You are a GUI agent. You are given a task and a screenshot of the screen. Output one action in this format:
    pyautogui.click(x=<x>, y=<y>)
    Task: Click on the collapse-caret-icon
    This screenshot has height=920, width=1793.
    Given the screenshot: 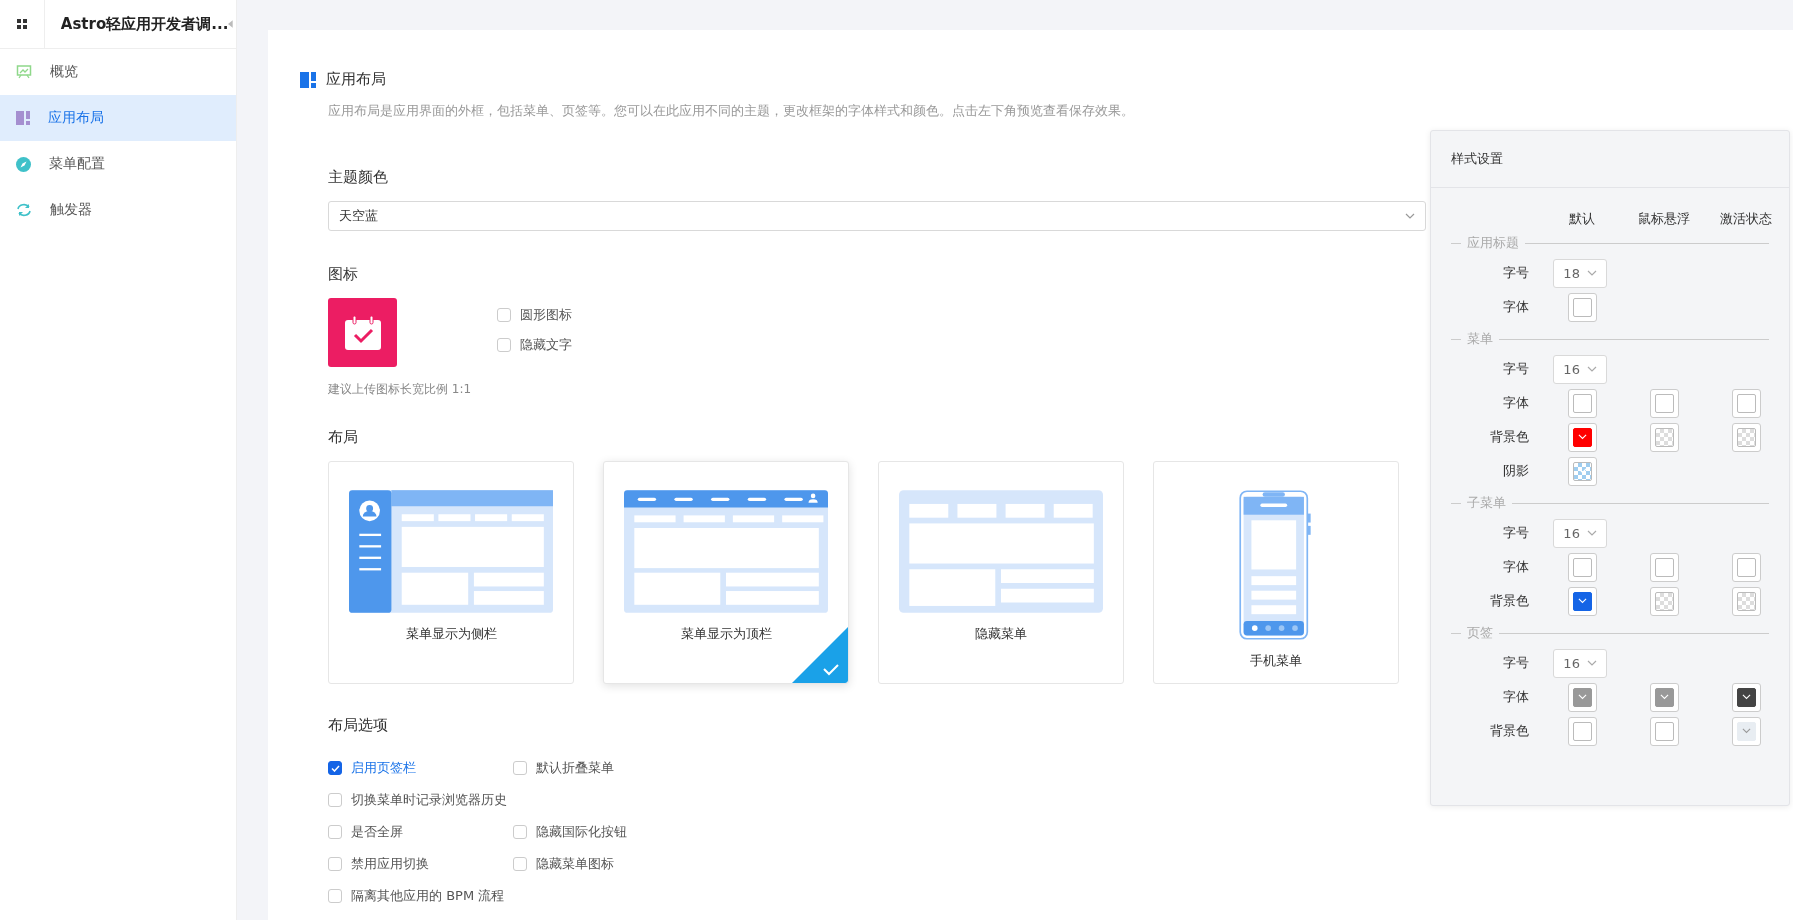 What is the action you would take?
    pyautogui.click(x=230, y=24)
    